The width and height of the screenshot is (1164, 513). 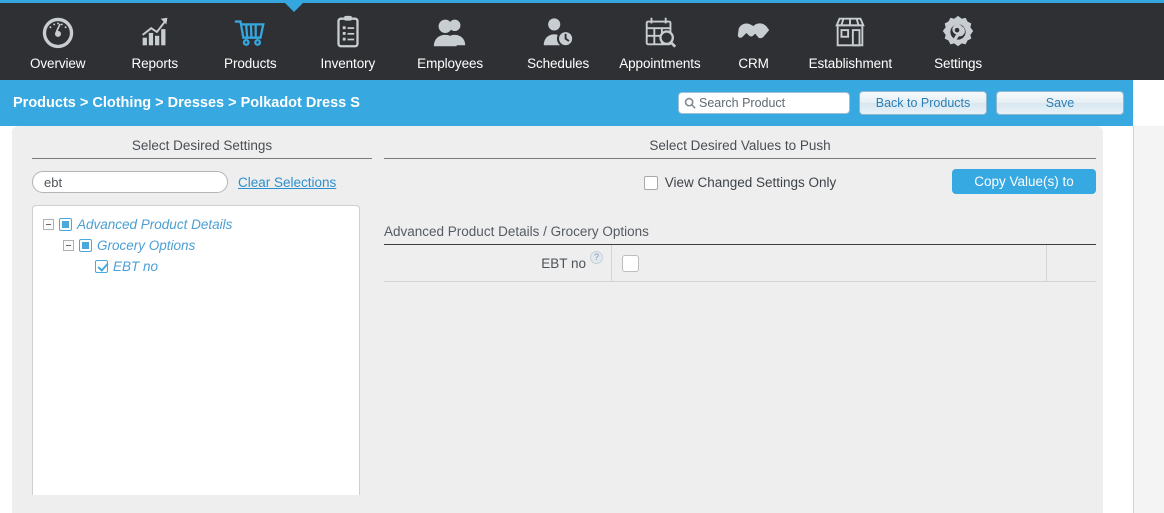 I want to click on nav-label-establishment: Establishment, so click(x=850, y=63).